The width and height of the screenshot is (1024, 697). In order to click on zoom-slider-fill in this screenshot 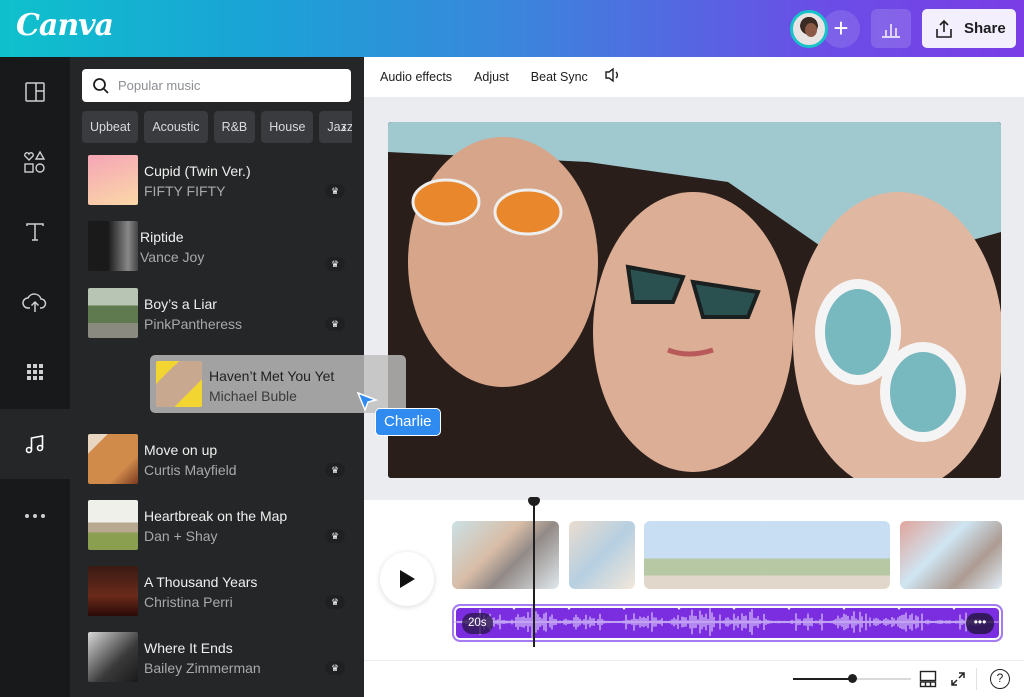, I will do `click(822, 679)`.